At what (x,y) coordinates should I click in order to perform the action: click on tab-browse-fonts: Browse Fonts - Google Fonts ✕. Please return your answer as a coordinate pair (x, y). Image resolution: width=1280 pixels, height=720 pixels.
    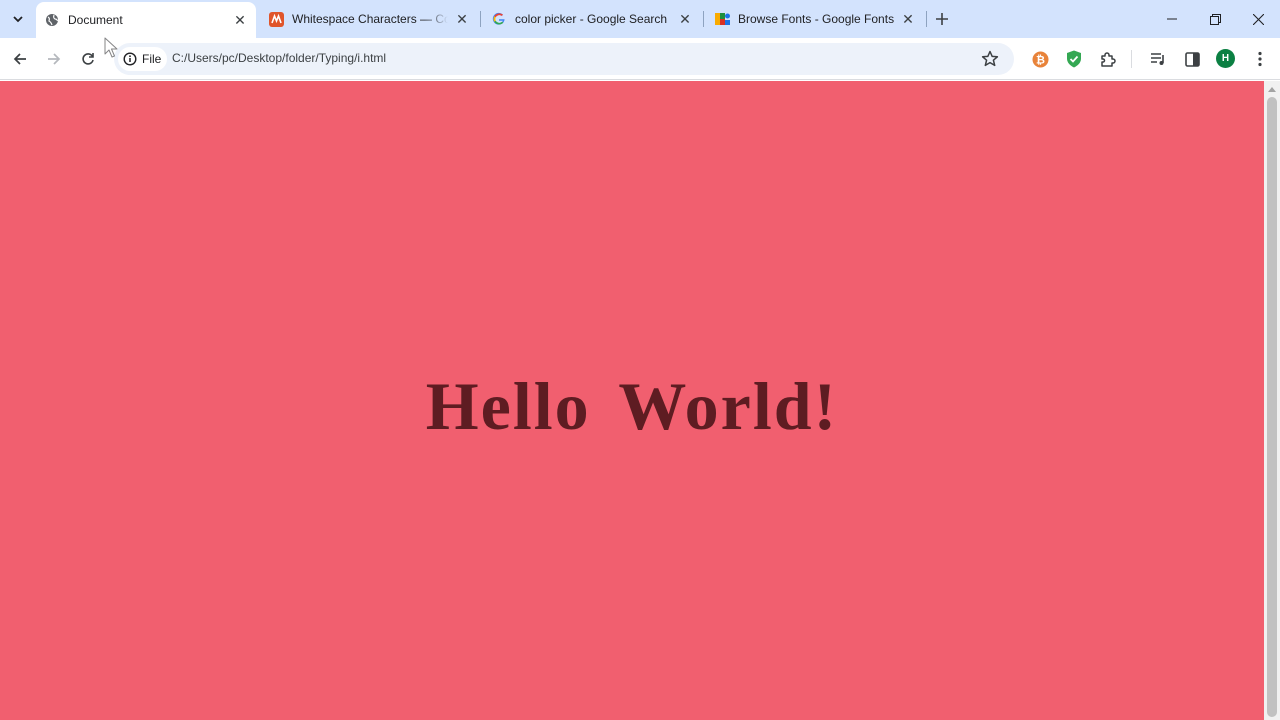
    Looking at the image, I should click on (815, 19).